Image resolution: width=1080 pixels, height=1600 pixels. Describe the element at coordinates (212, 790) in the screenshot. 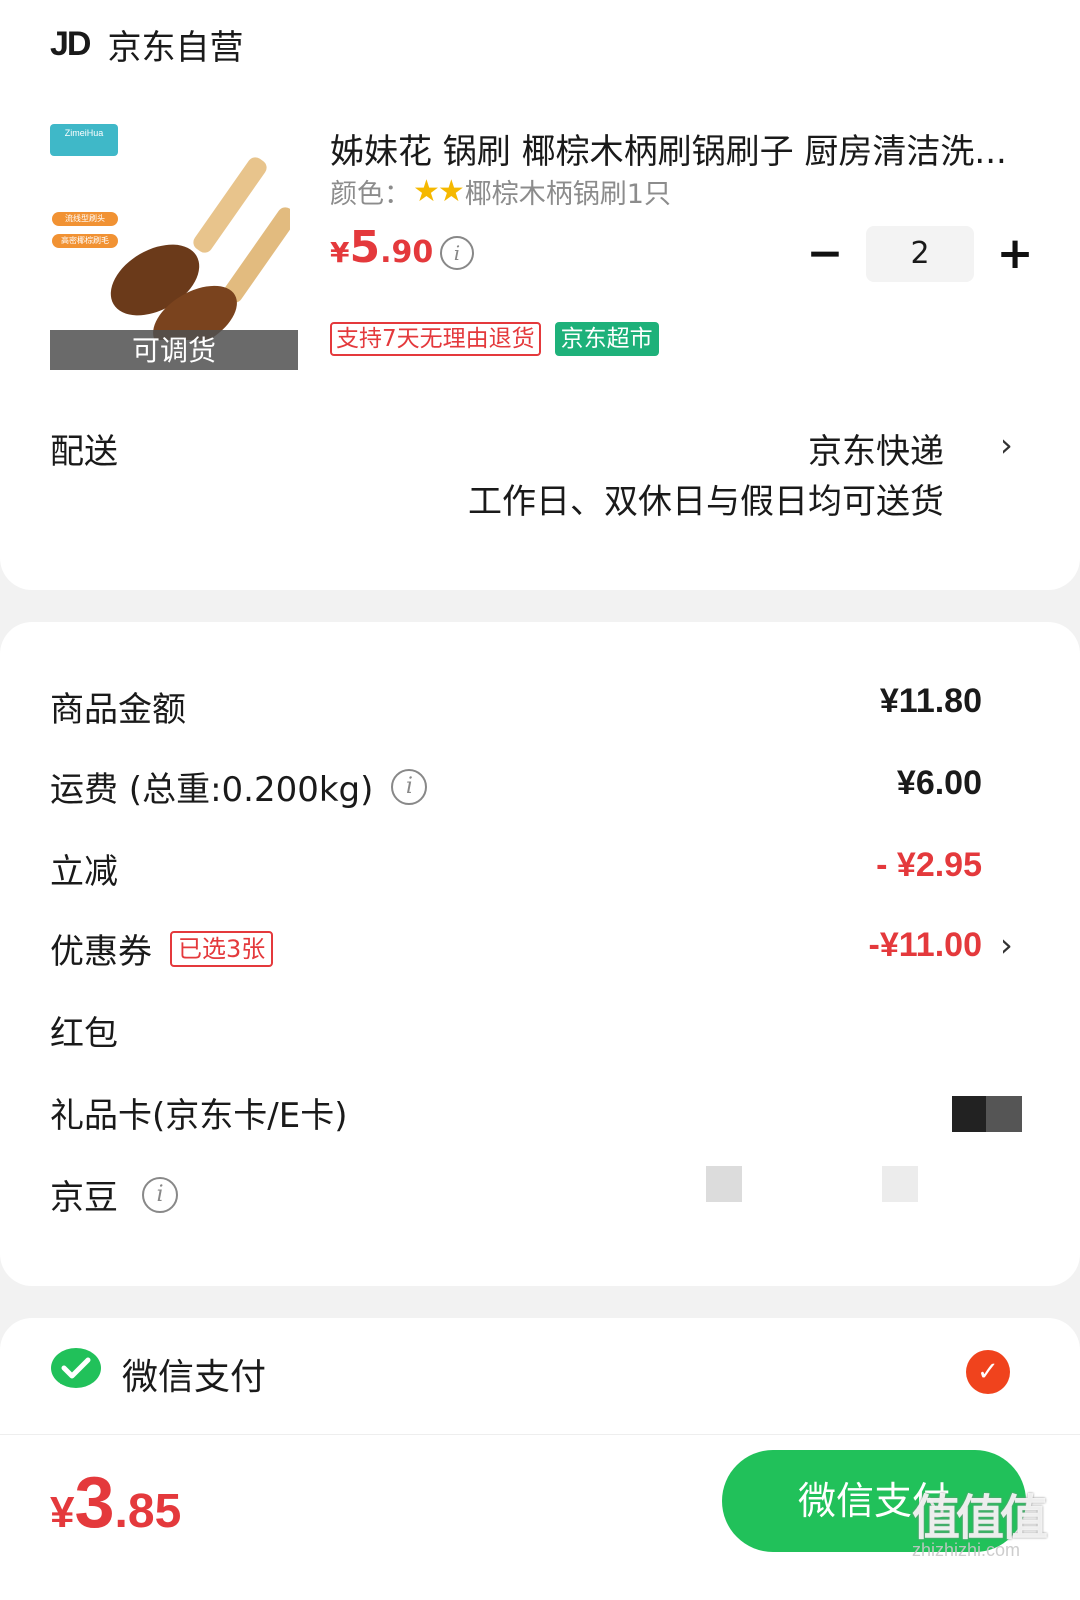

I see `shipping-label: 运费 (总重:0.200kg)` at that location.